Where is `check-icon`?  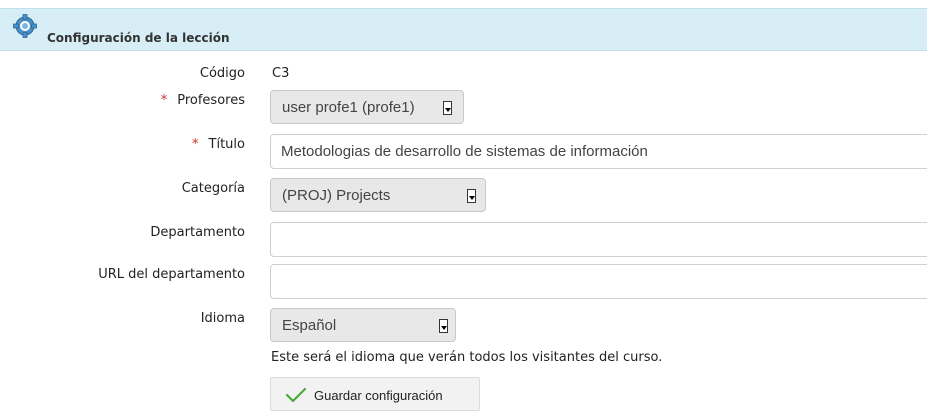
check-icon is located at coordinates (296, 395).